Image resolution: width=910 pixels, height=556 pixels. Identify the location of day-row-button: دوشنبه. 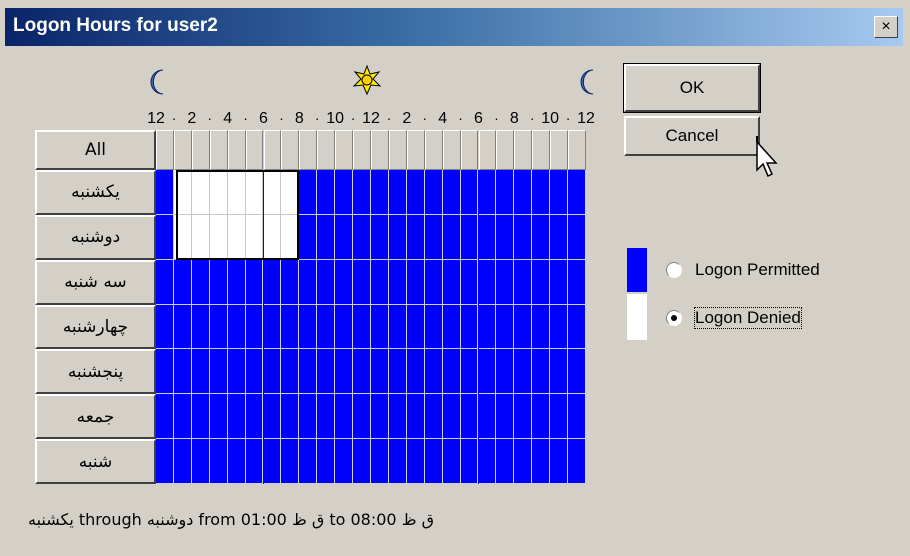
(95, 237).